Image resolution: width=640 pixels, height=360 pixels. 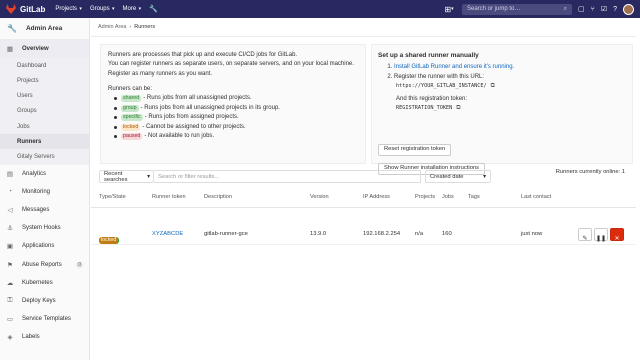 I want to click on grid-icon: ▦, so click(x=10, y=50).